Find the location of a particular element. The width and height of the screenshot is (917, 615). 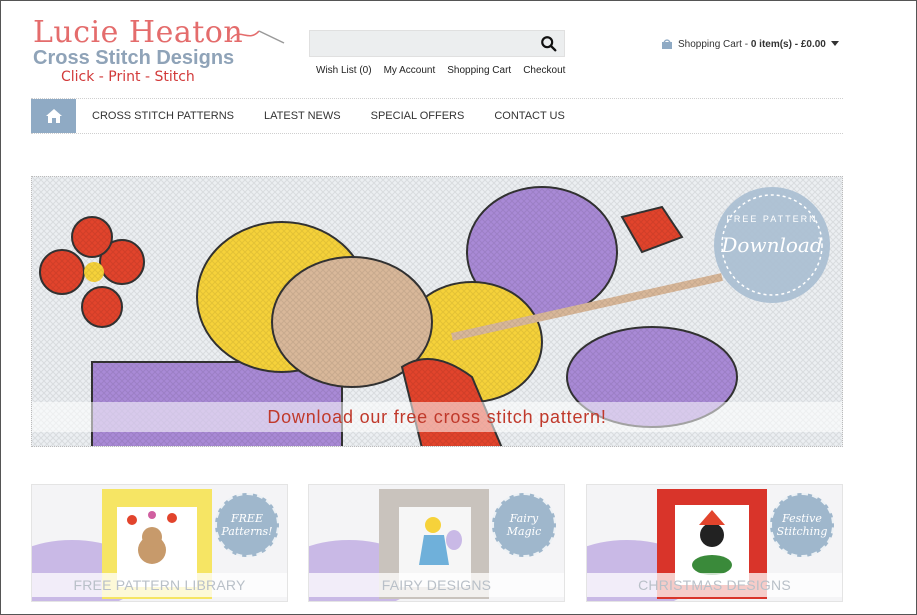

tile-free-pattern-library: FREE Patterns! FREE PATTERN LIBRARY is located at coordinates (159, 543).